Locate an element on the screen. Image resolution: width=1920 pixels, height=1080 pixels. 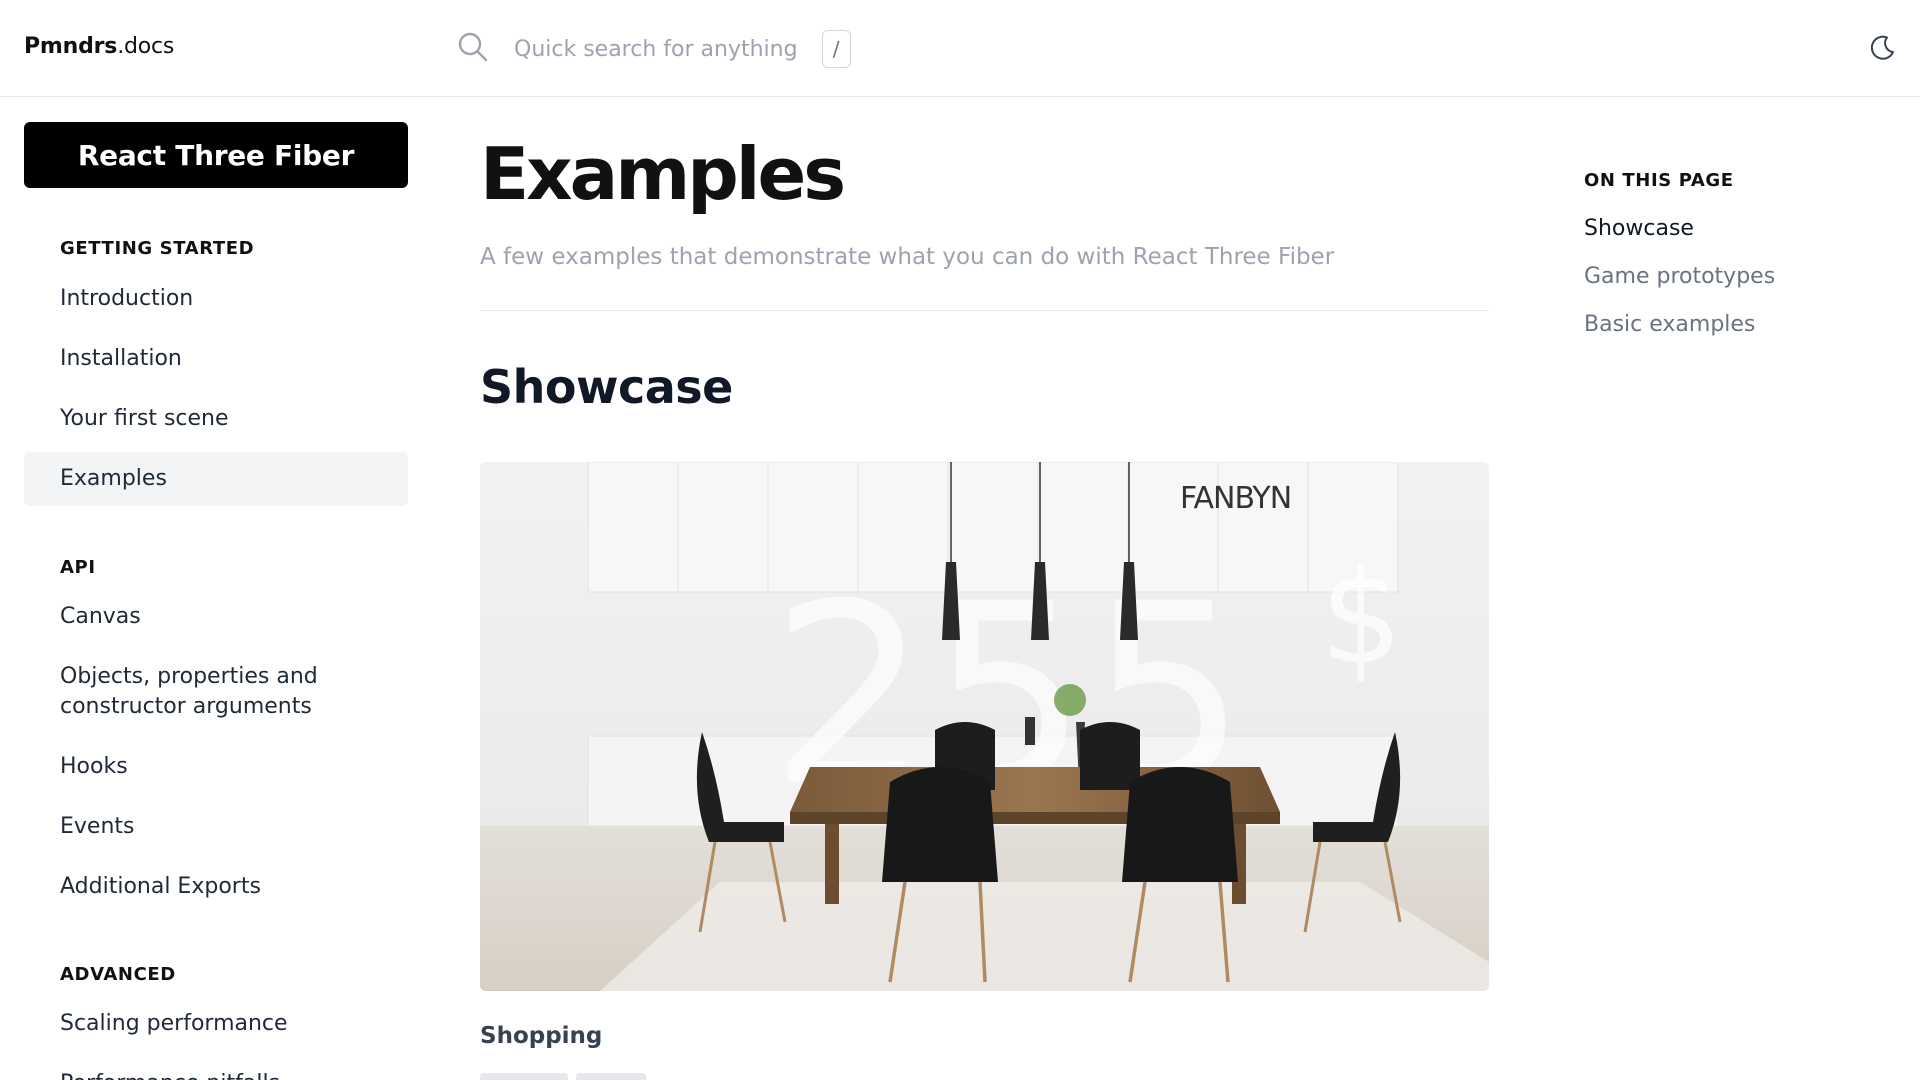
moon-icon is located at coordinates (1882, 48).